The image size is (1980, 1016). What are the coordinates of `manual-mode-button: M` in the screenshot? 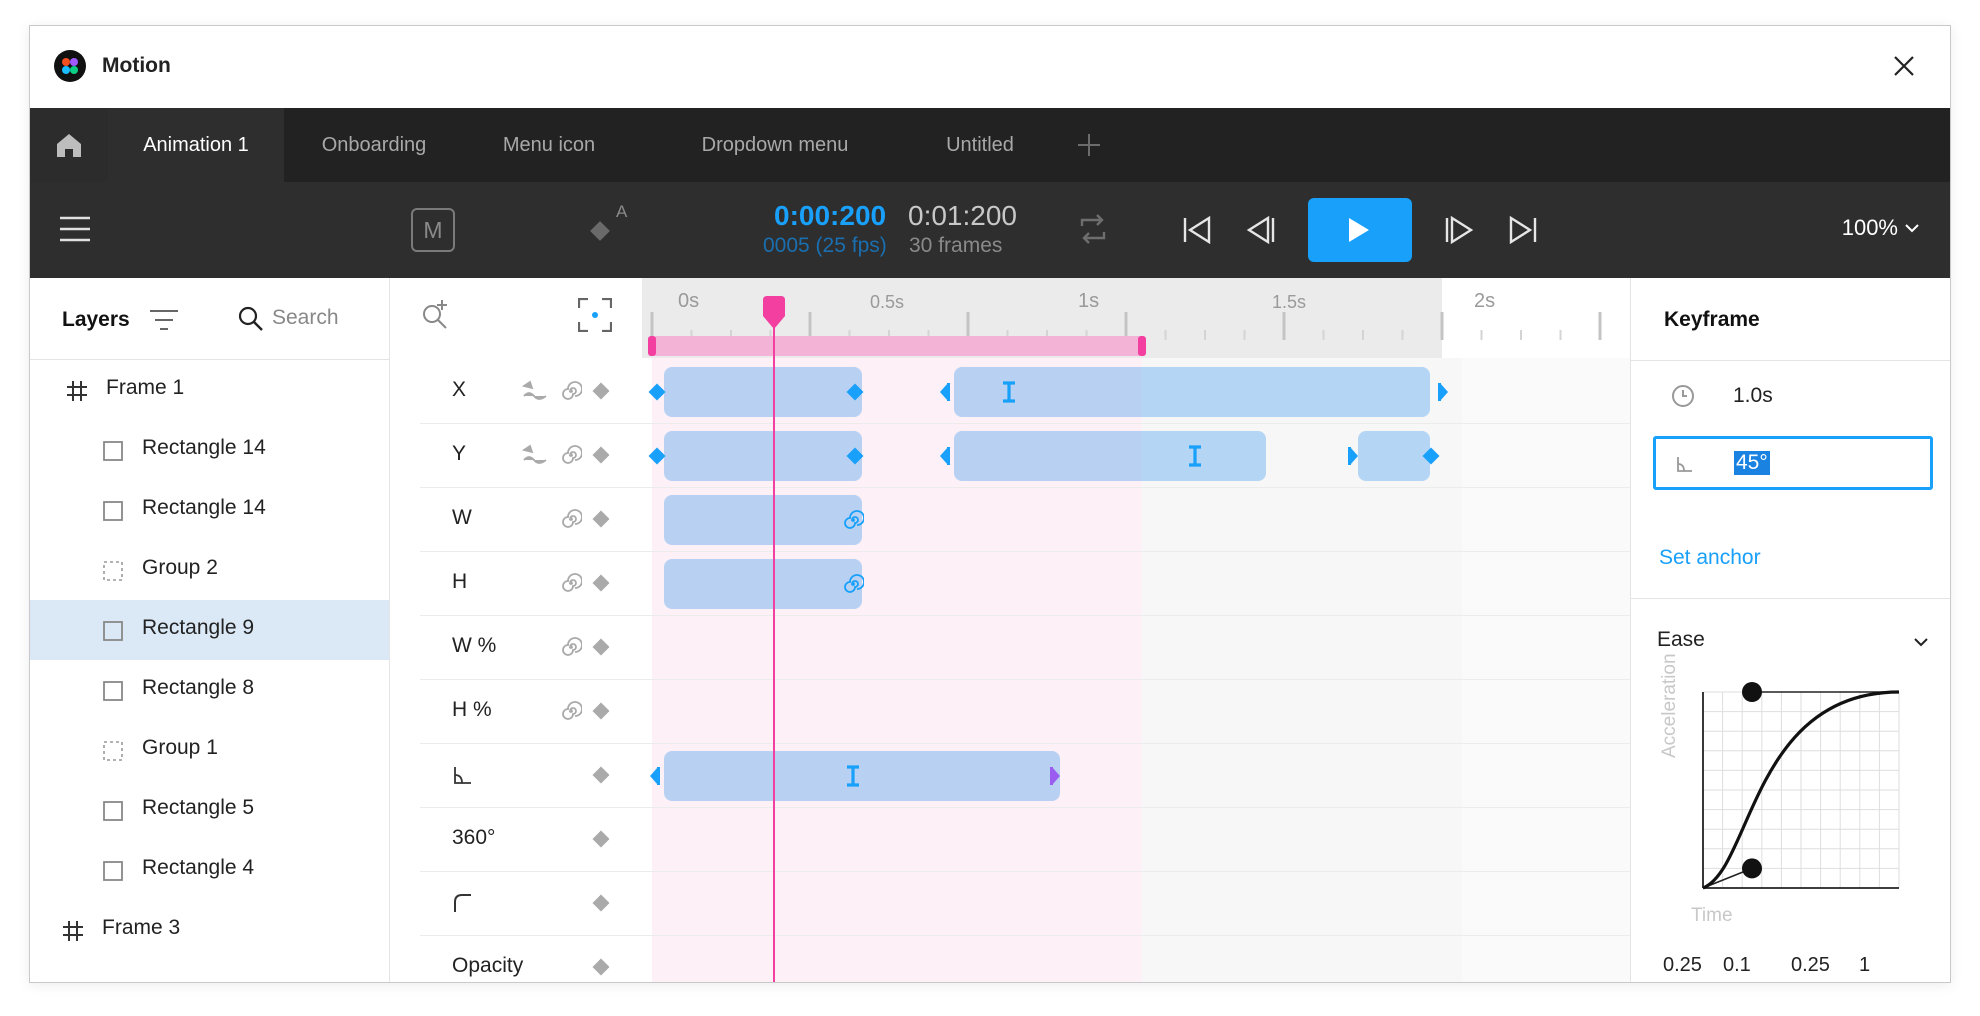 It's located at (433, 230).